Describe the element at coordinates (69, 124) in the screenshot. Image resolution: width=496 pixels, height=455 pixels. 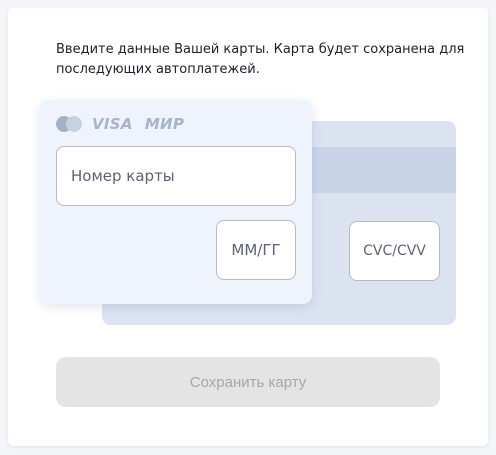
I see `mastercard-icon` at that location.